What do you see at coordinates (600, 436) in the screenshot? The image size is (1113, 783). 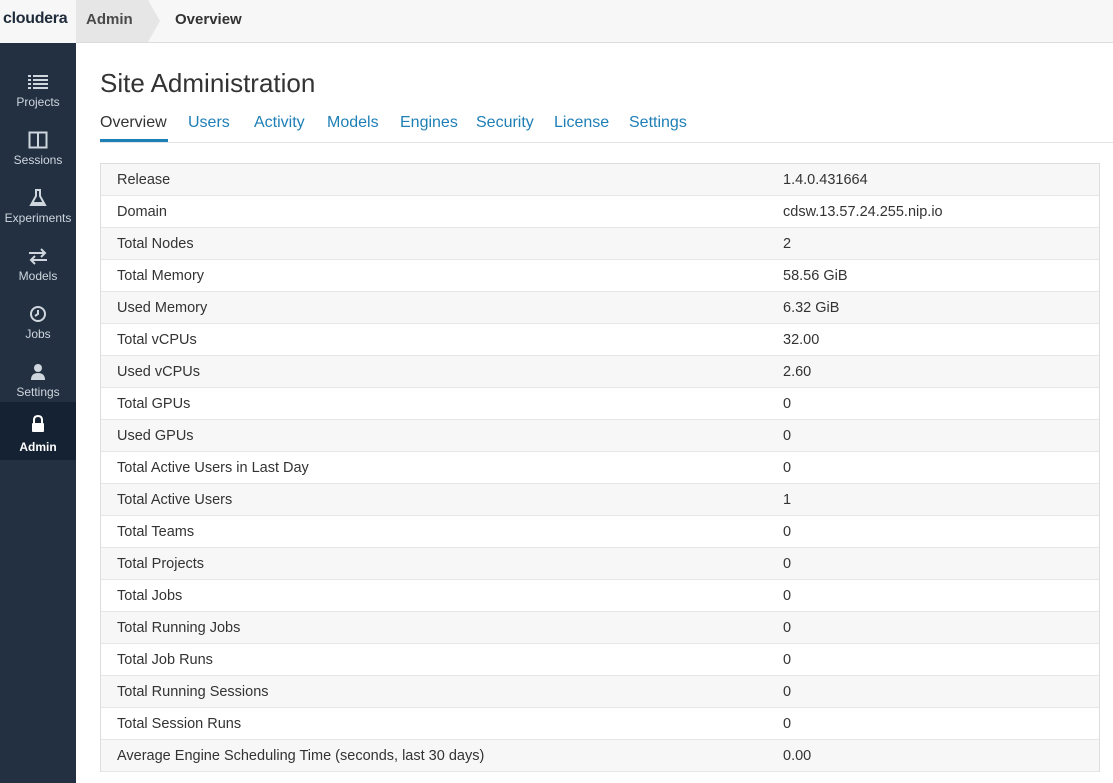 I see `table-row: Used GPUs 0` at bounding box center [600, 436].